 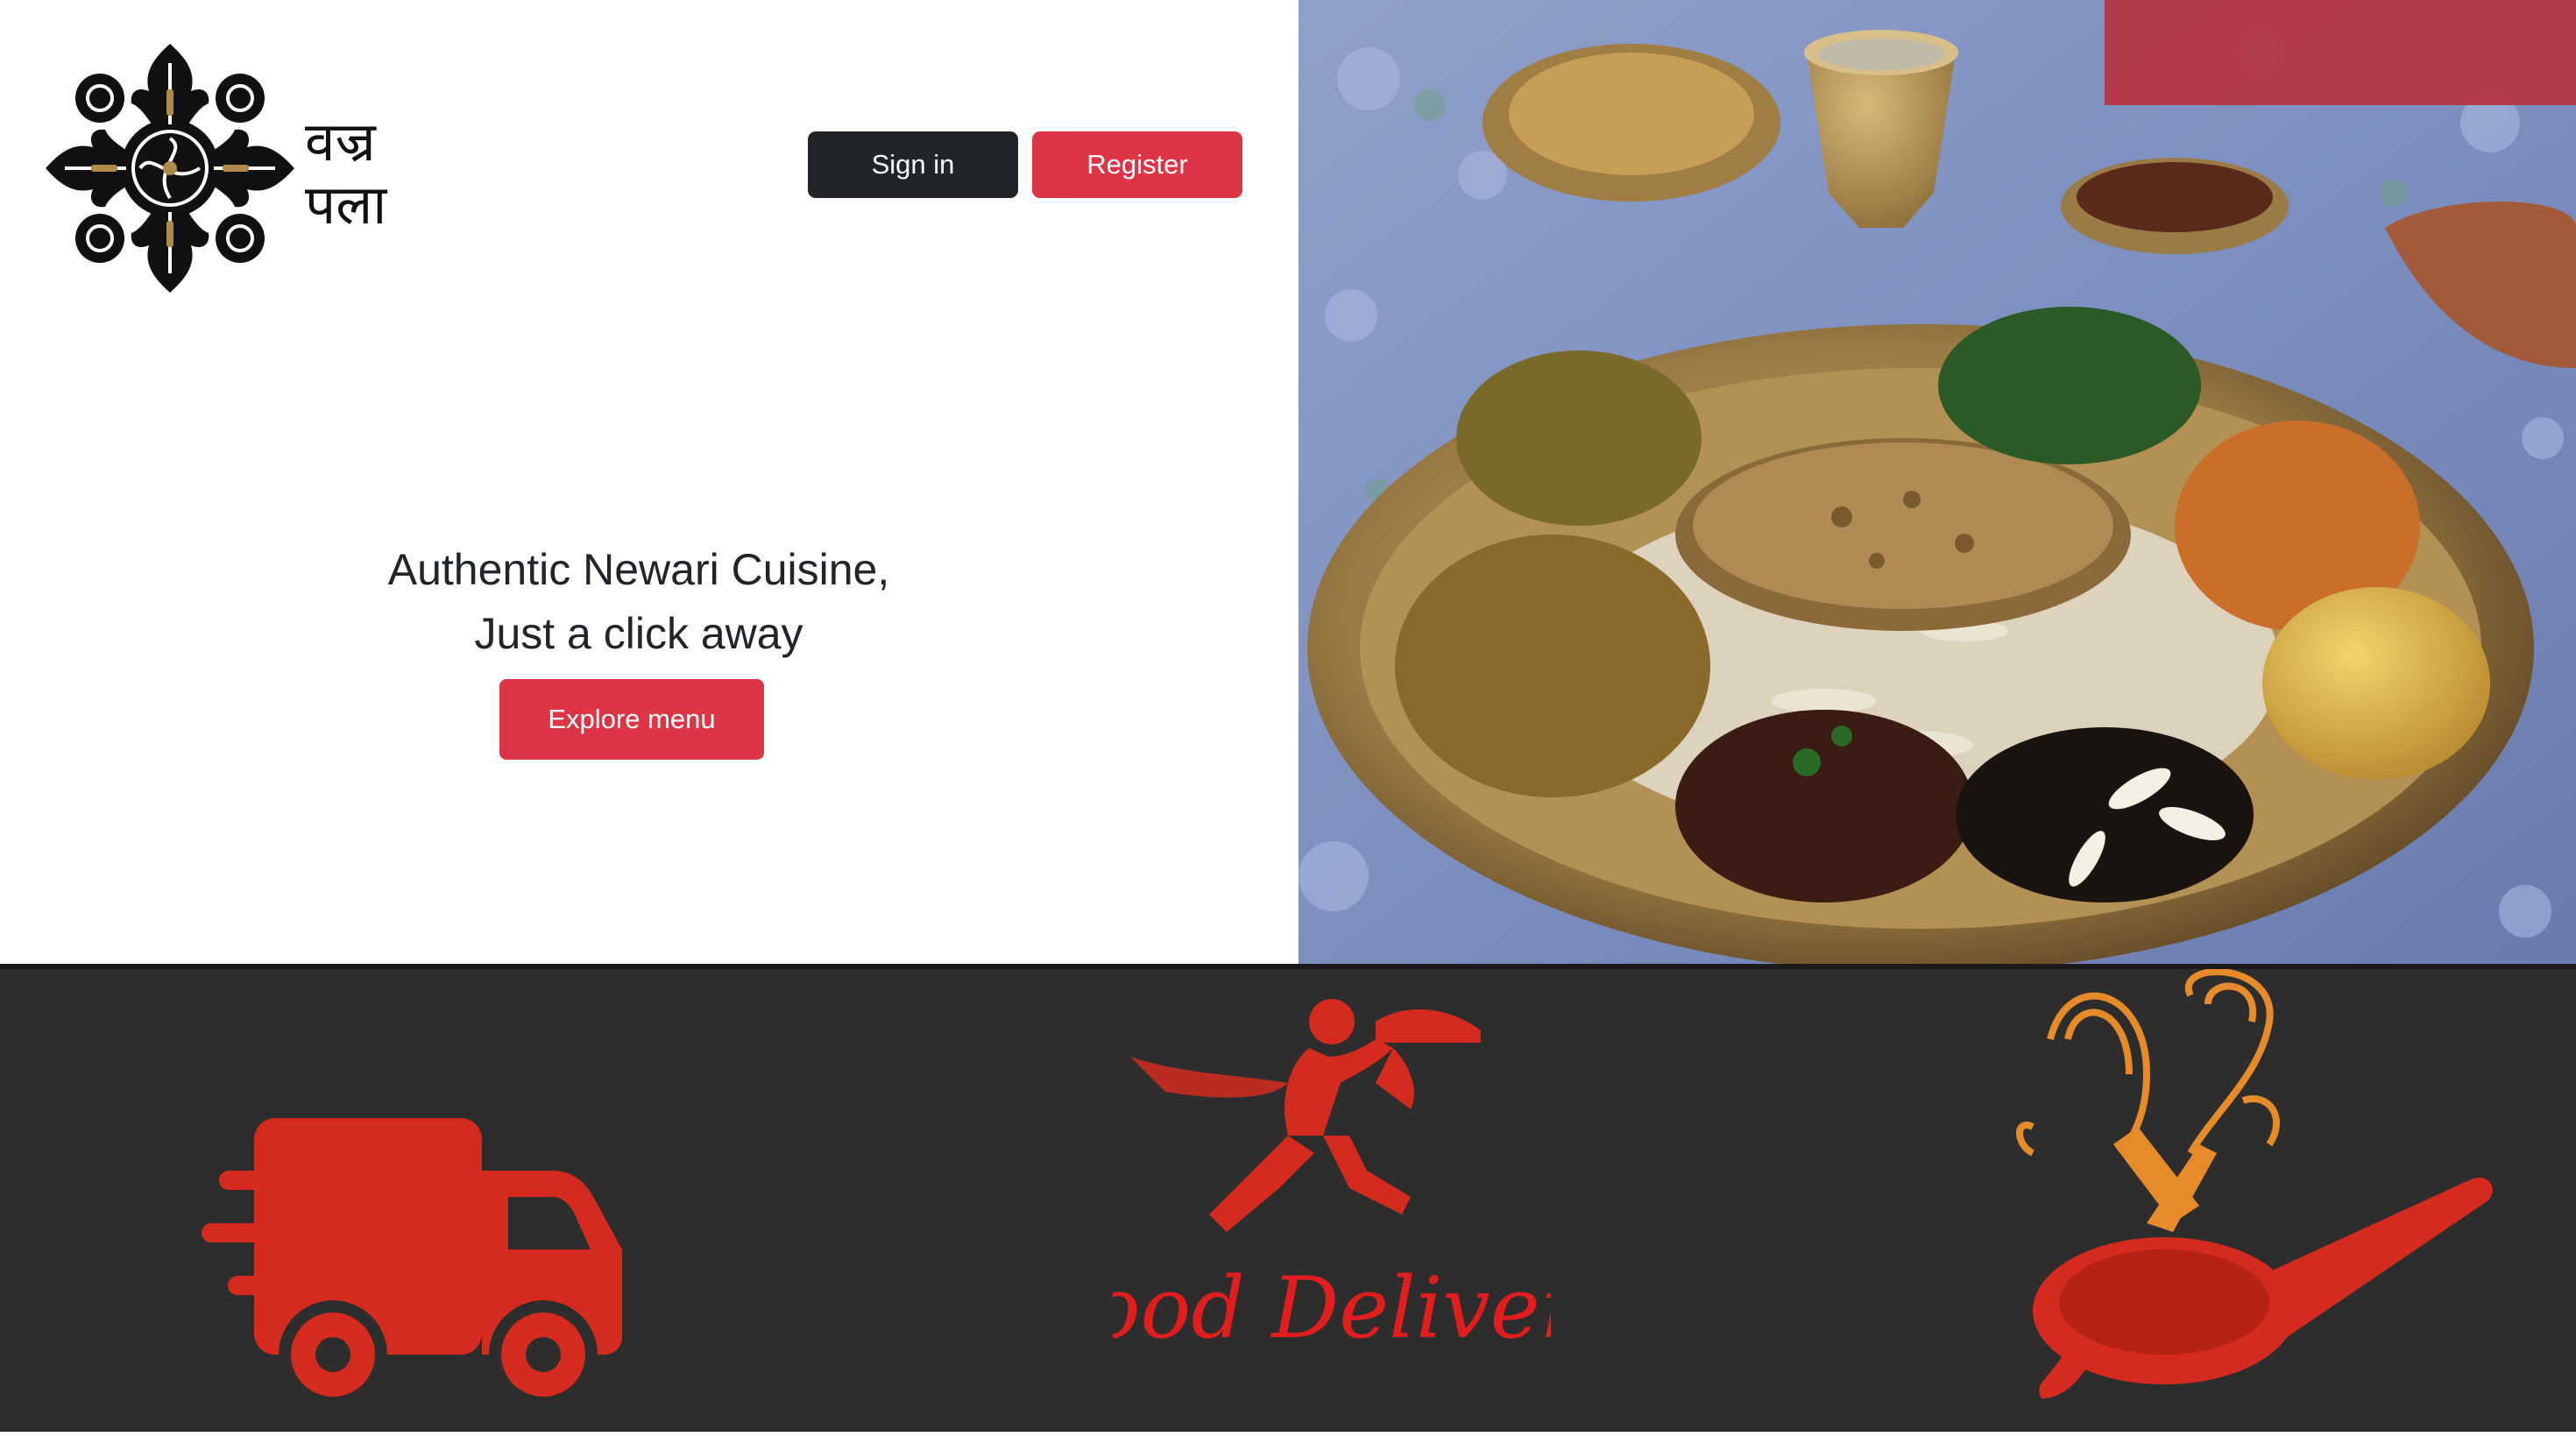 I want to click on register-button: Register, so click(x=1137, y=164).